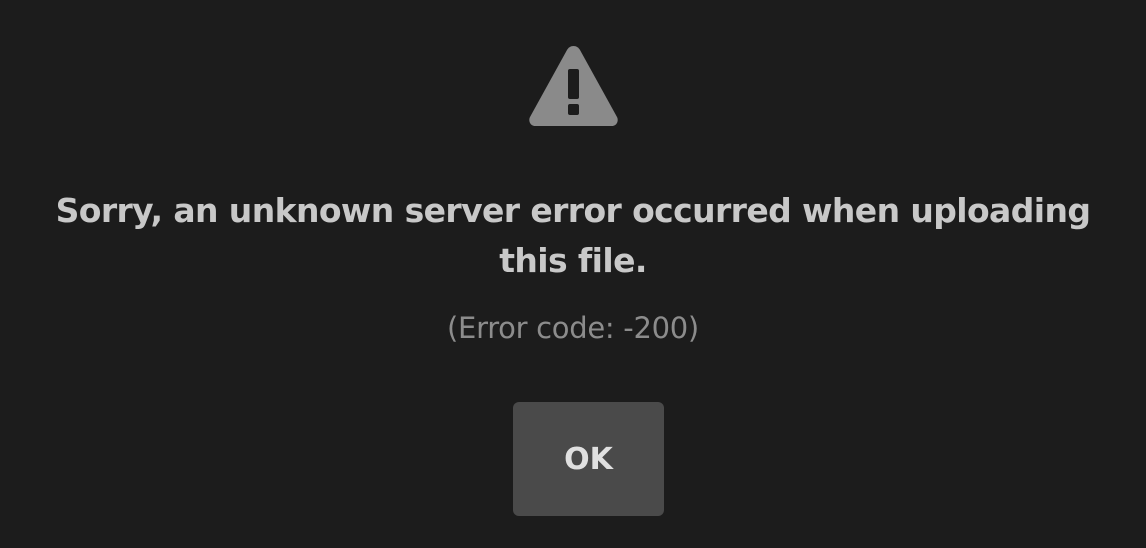 This screenshot has width=1146, height=548. What do you see at coordinates (588, 459) in the screenshot?
I see `ok-button: OK` at bounding box center [588, 459].